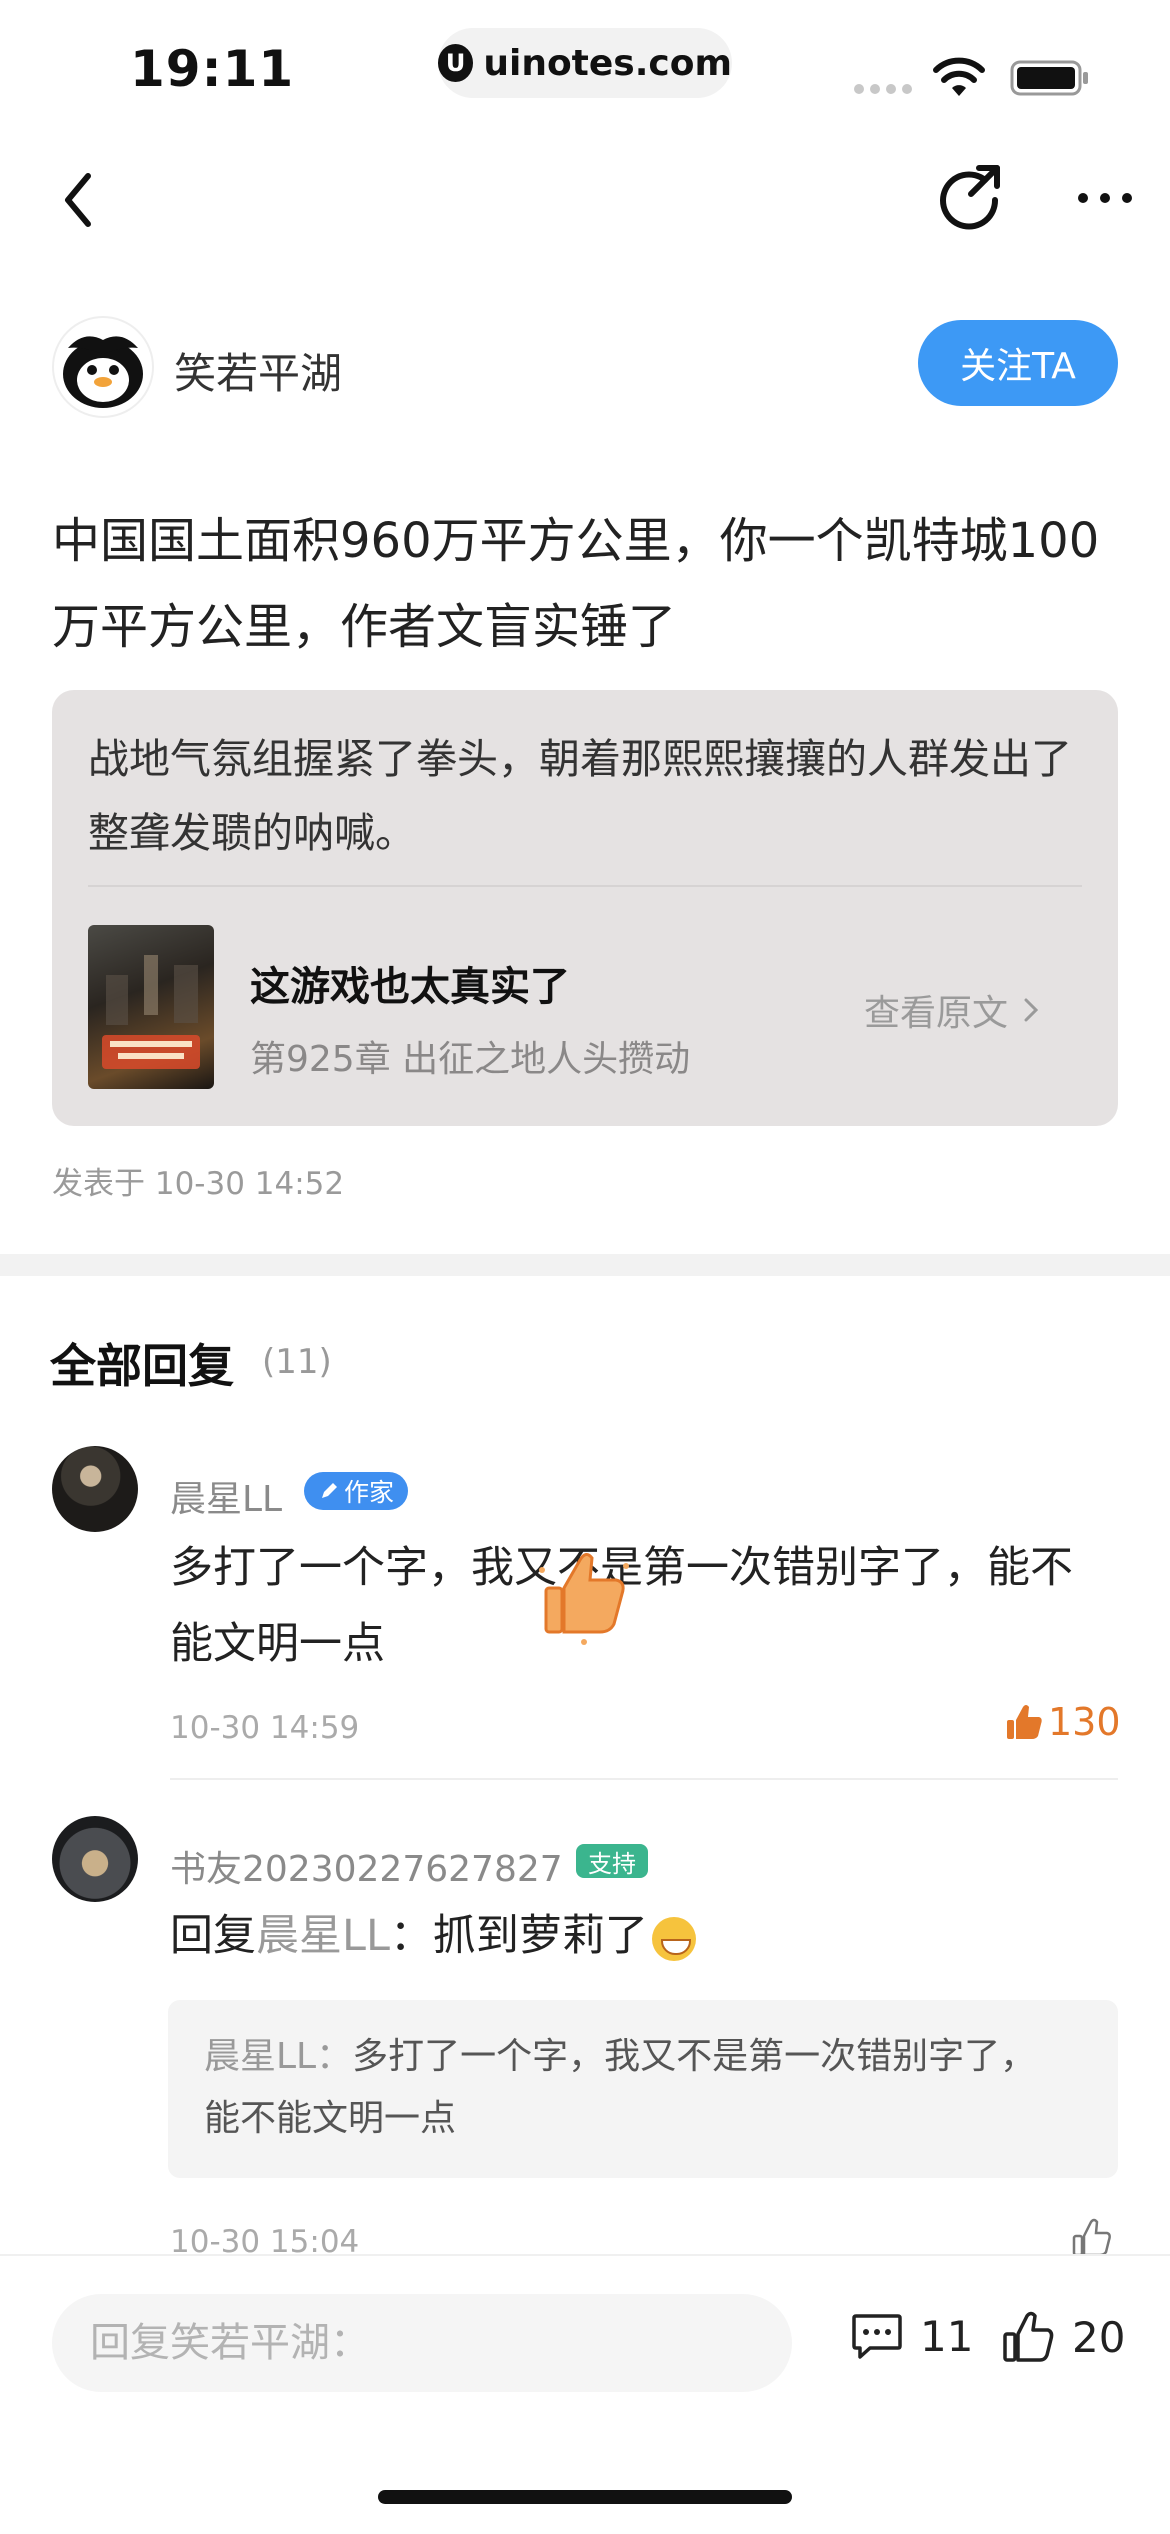 This screenshot has width=1170, height=2534. Describe the element at coordinates (584, 1599) in the screenshot. I see `thumbs-up-animation-icon` at that location.